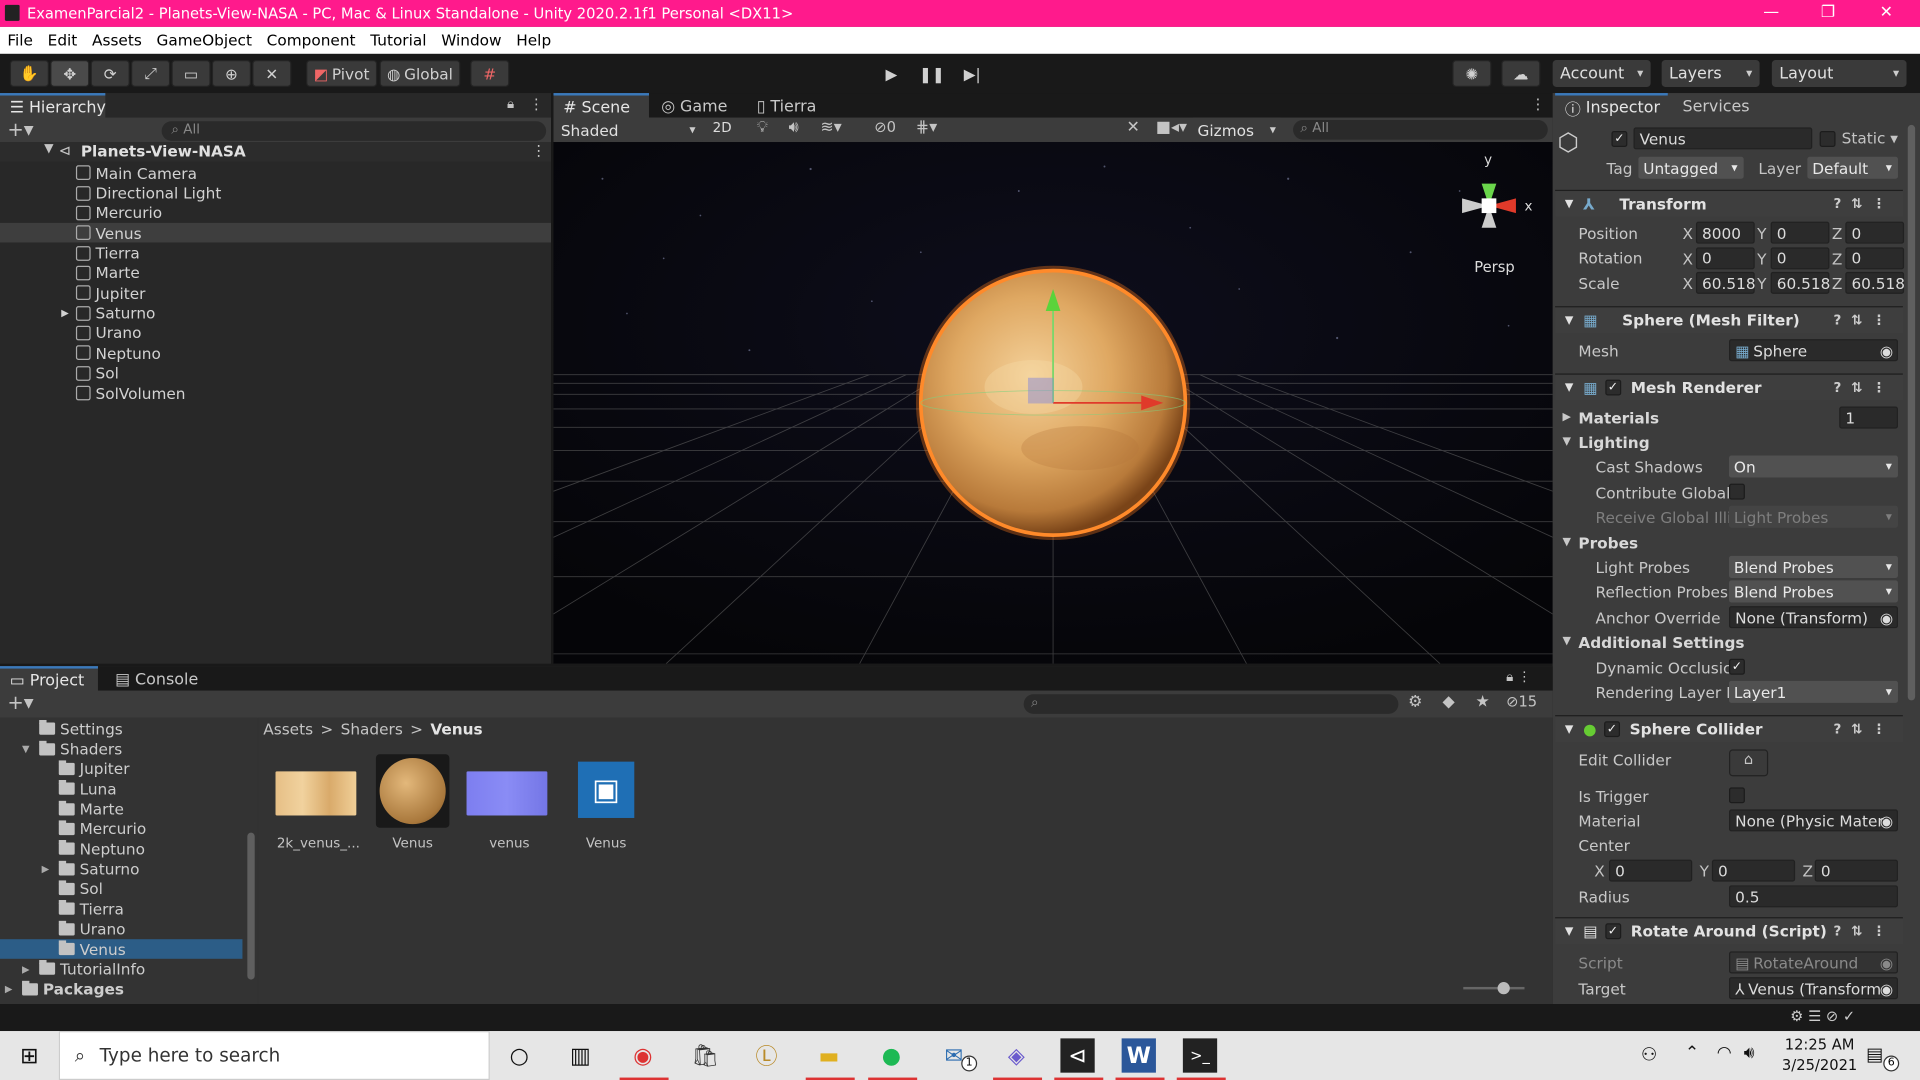 The width and height of the screenshot is (1920, 1080). Describe the element at coordinates (1852, 167) in the screenshot. I see `layer-dropdown: Default` at that location.